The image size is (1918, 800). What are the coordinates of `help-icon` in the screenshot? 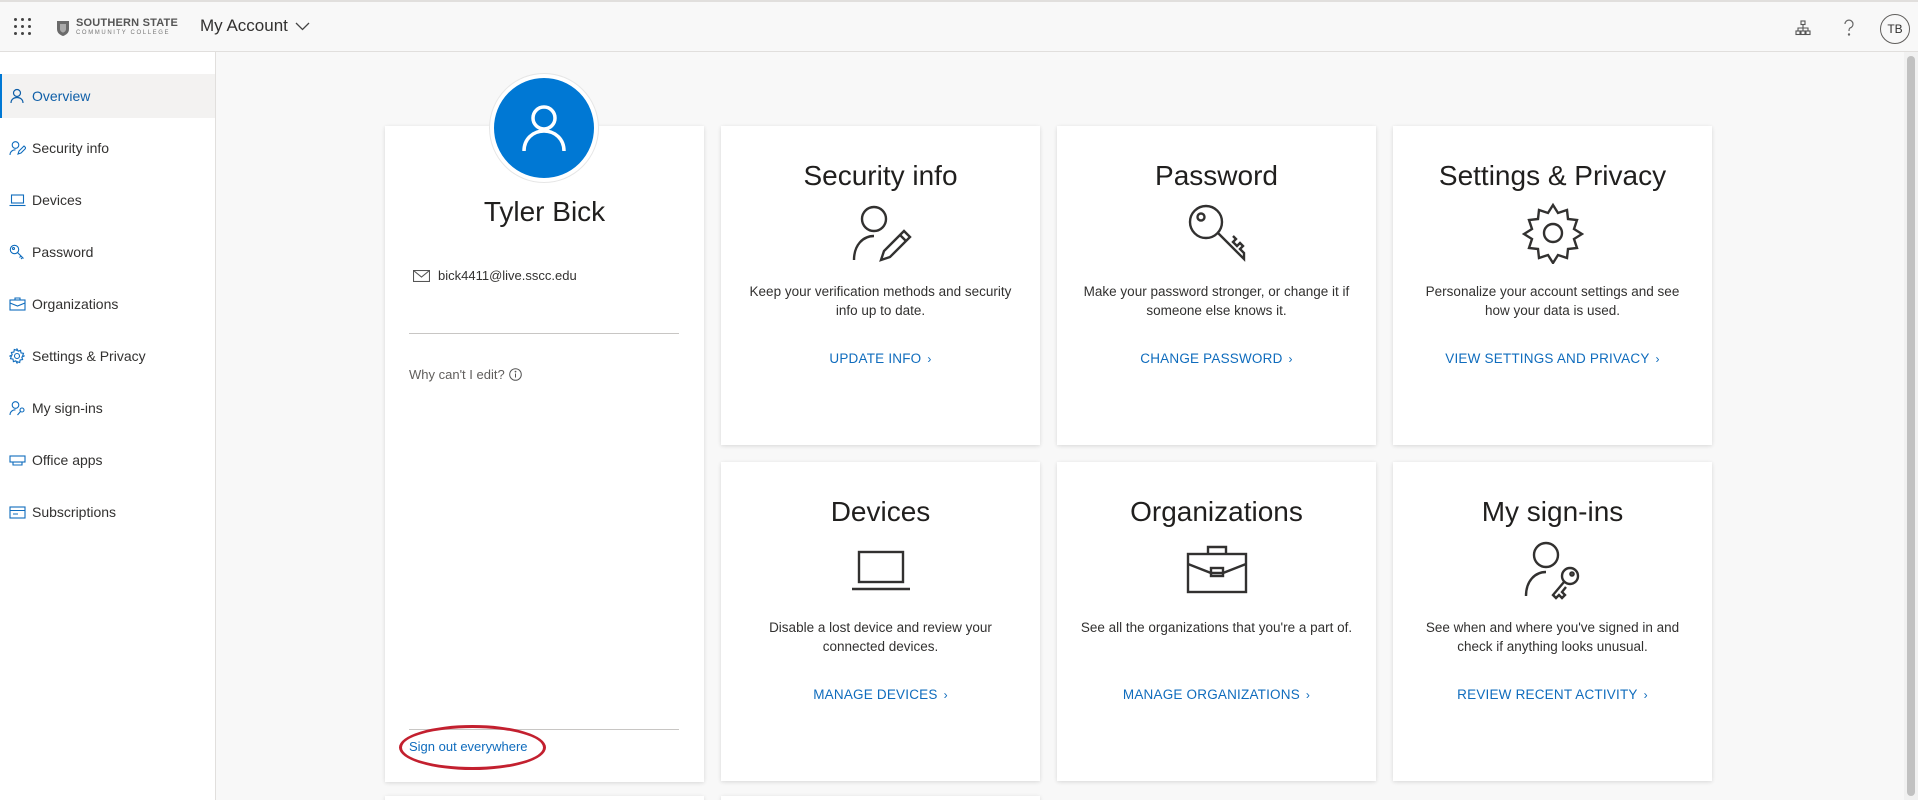 It's located at (1849, 28).